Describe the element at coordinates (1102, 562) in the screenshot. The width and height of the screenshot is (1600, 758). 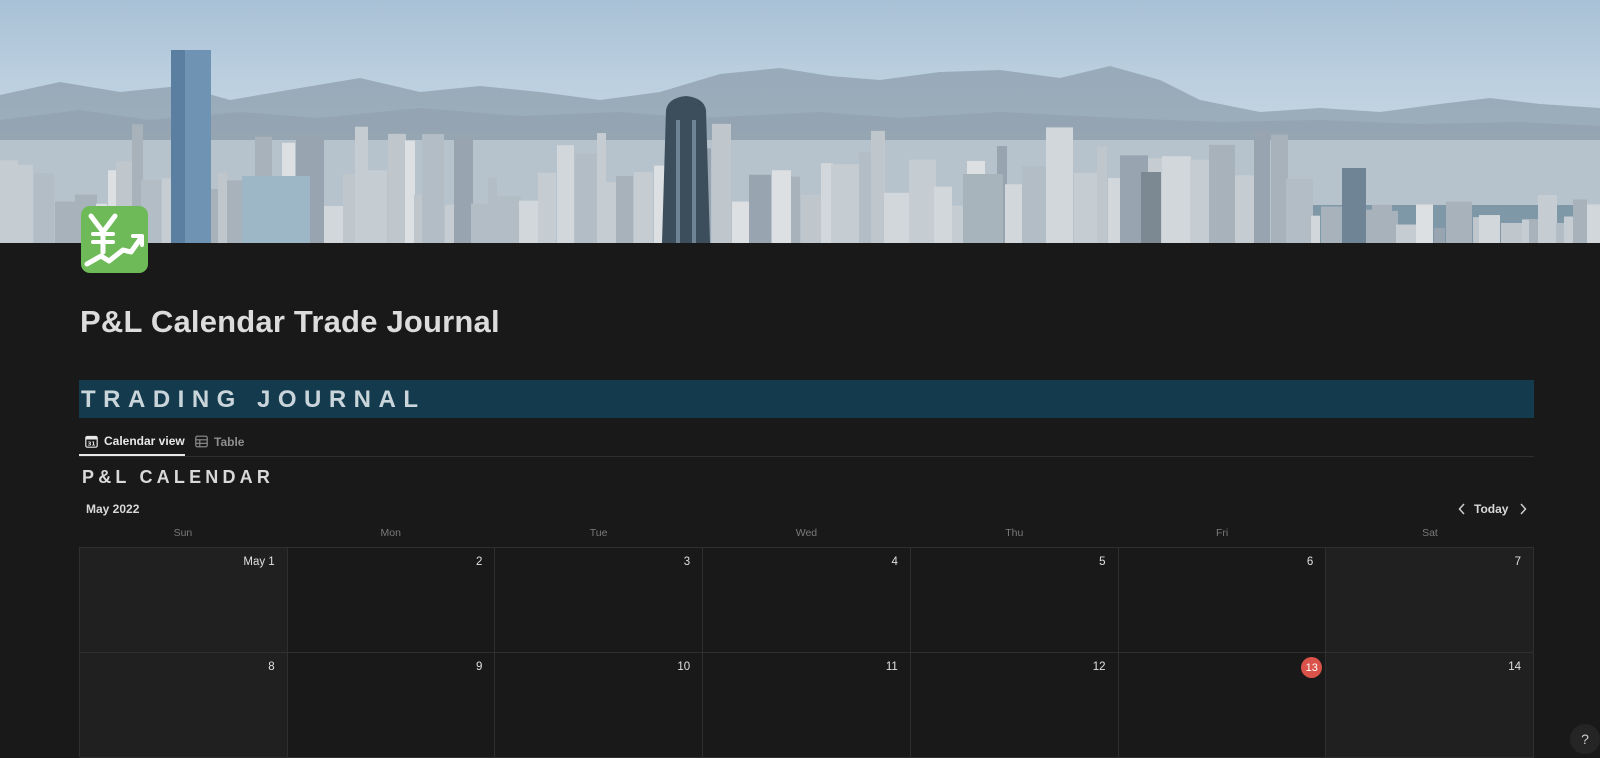
I see `day-number: 5` at that location.